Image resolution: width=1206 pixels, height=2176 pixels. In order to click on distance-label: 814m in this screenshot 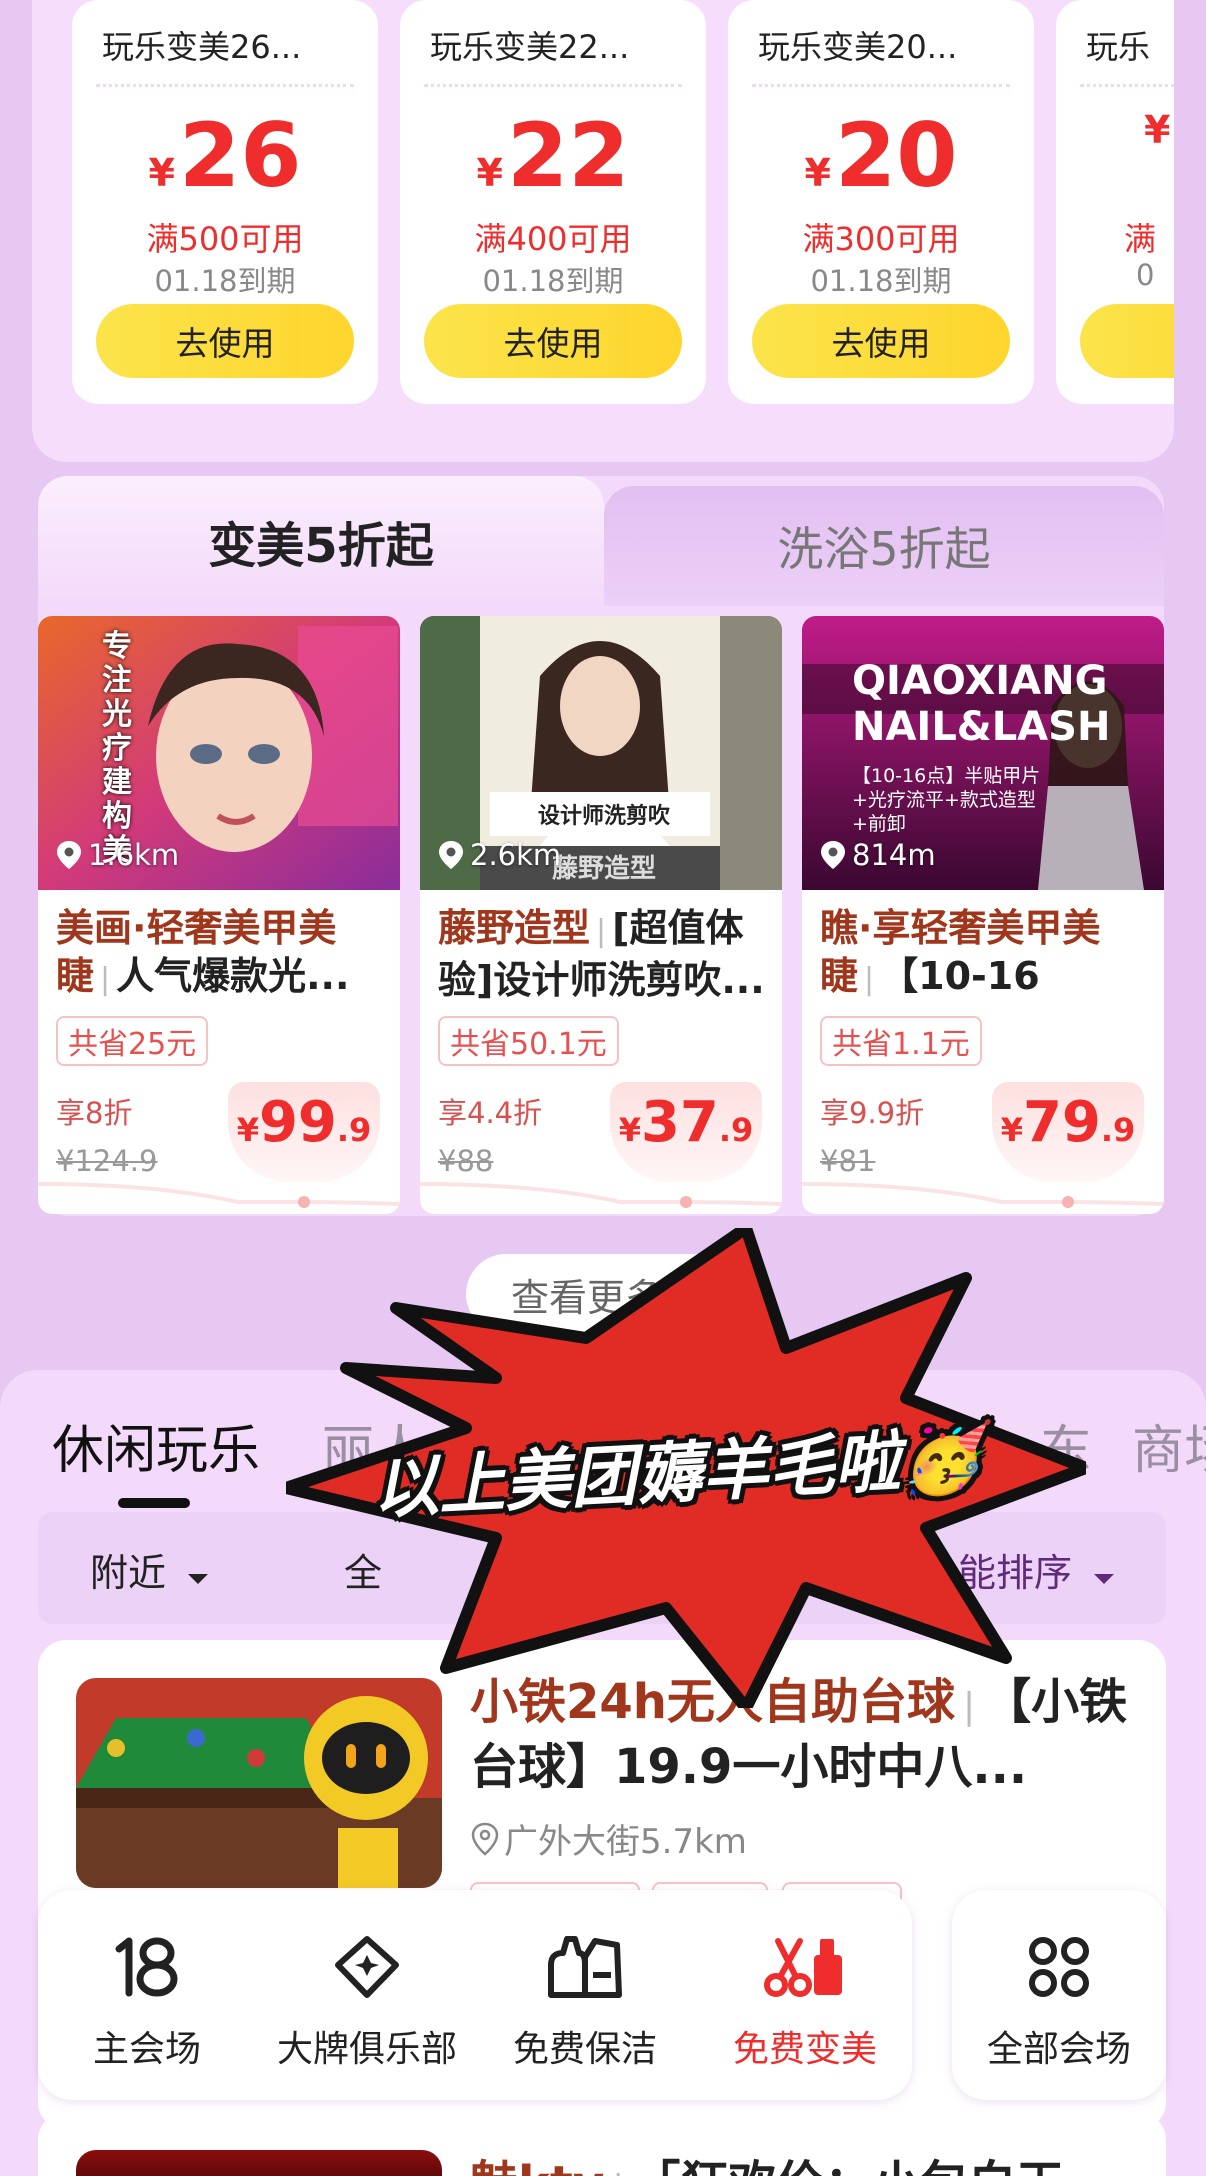, I will do `click(878, 855)`.